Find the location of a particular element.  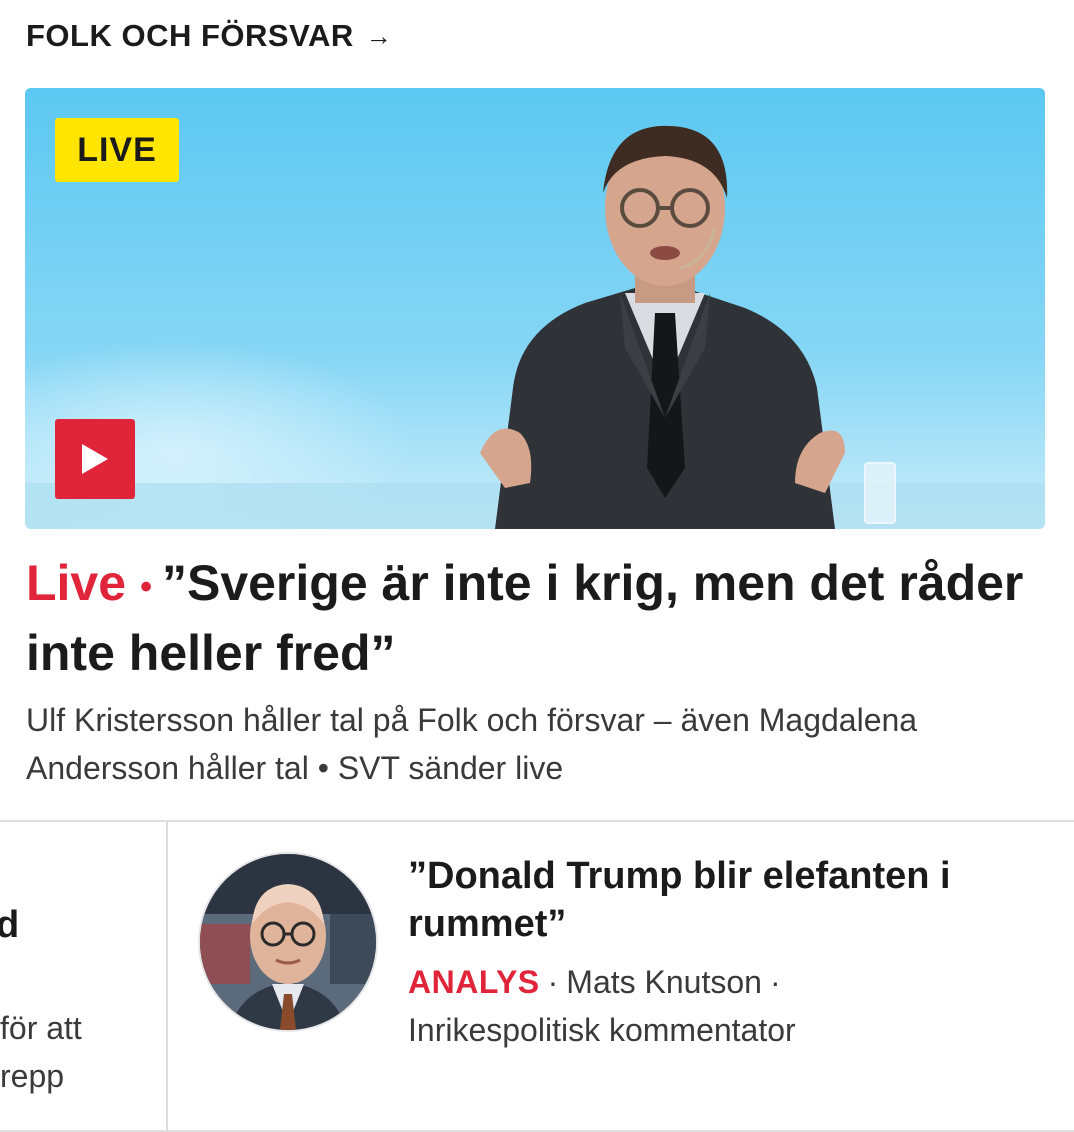

play-button is located at coordinates (95, 459).